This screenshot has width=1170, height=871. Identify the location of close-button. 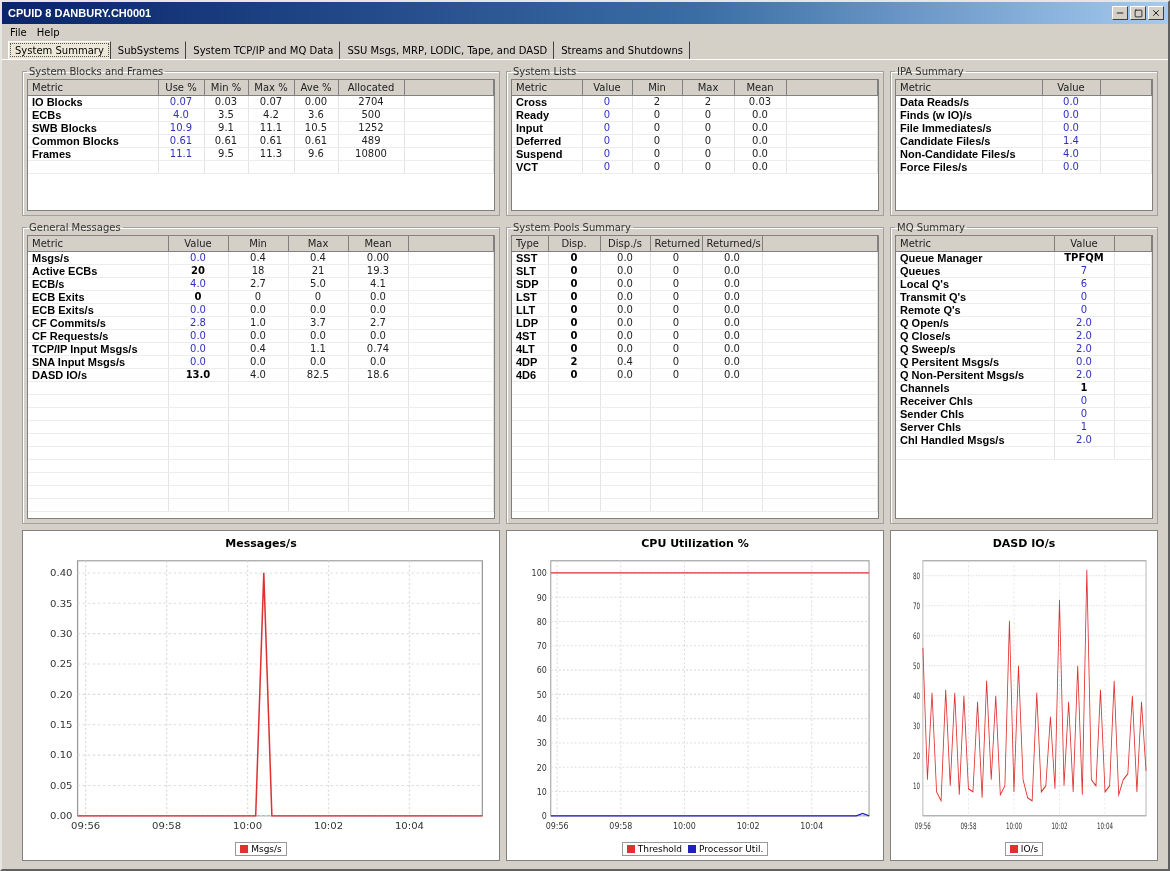
(1156, 13).